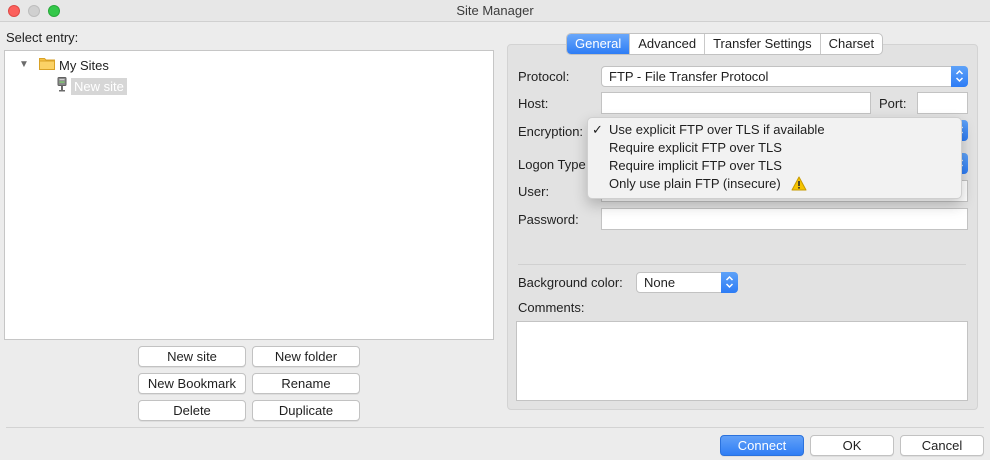  I want to click on disclosure-triangle-icon: ▼, so click(24, 64).